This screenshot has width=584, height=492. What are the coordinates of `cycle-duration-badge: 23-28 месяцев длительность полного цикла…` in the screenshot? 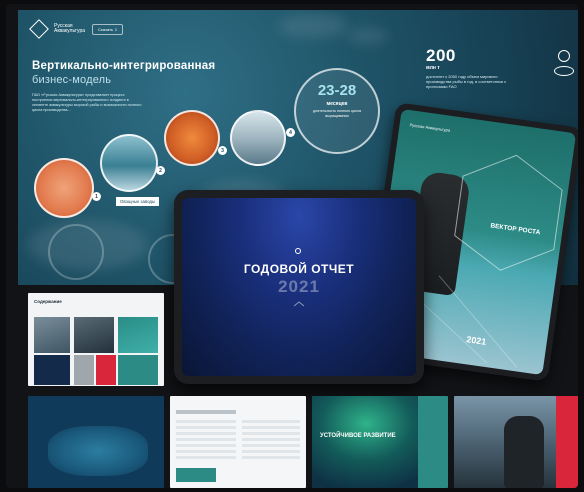 It's located at (337, 111).